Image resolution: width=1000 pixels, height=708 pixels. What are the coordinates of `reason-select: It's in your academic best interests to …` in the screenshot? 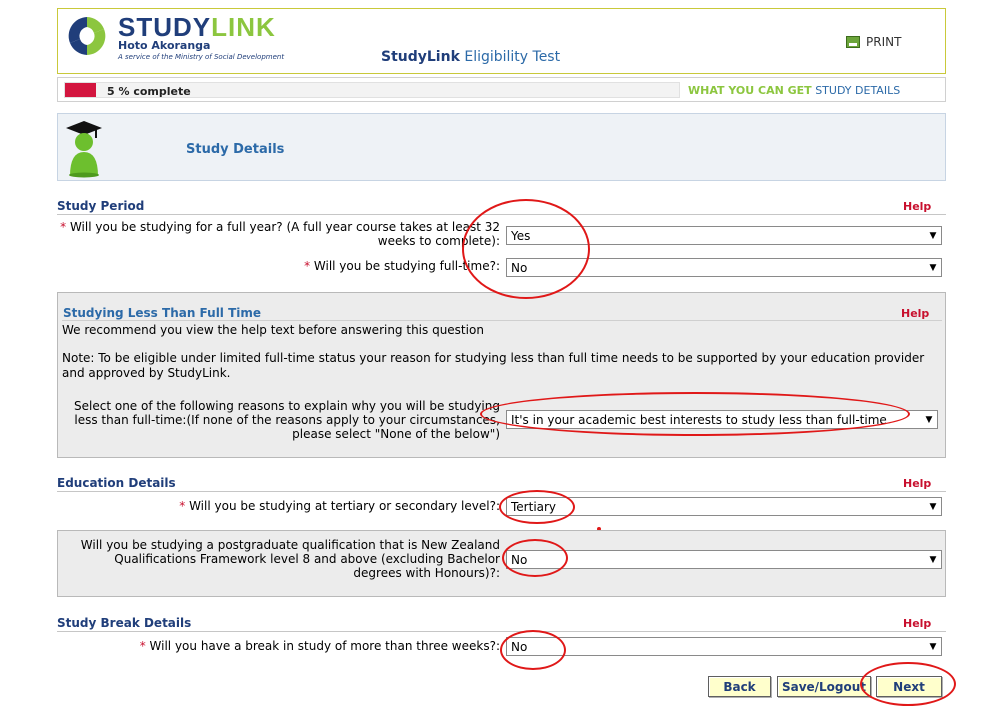 It's located at (722, 419).